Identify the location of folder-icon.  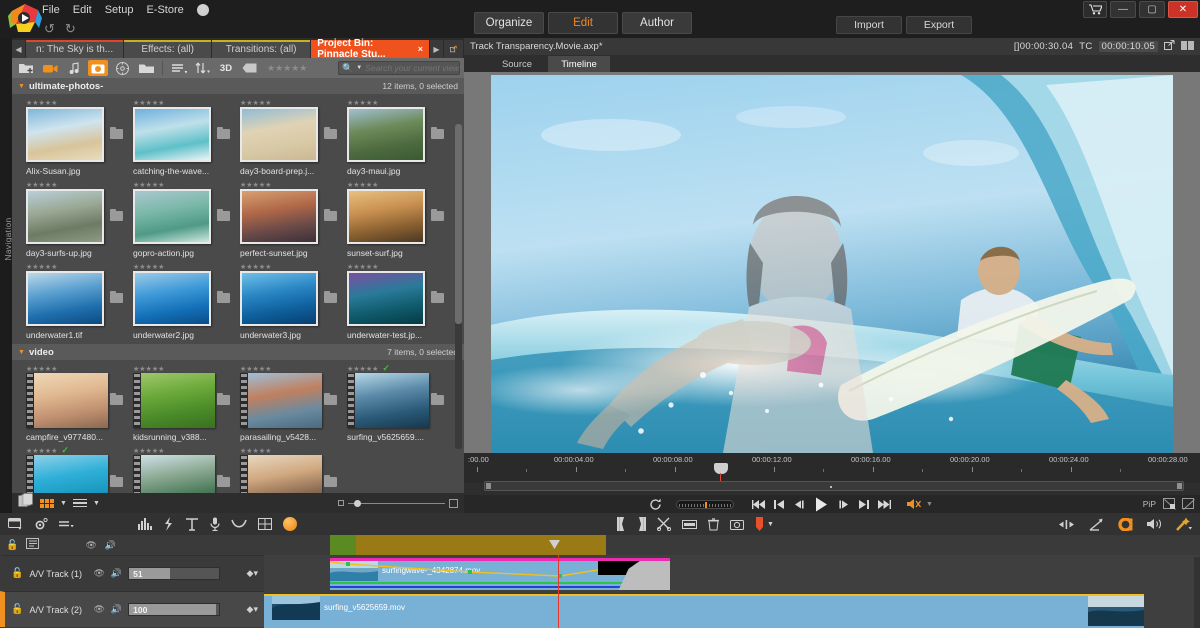
(146, 68).